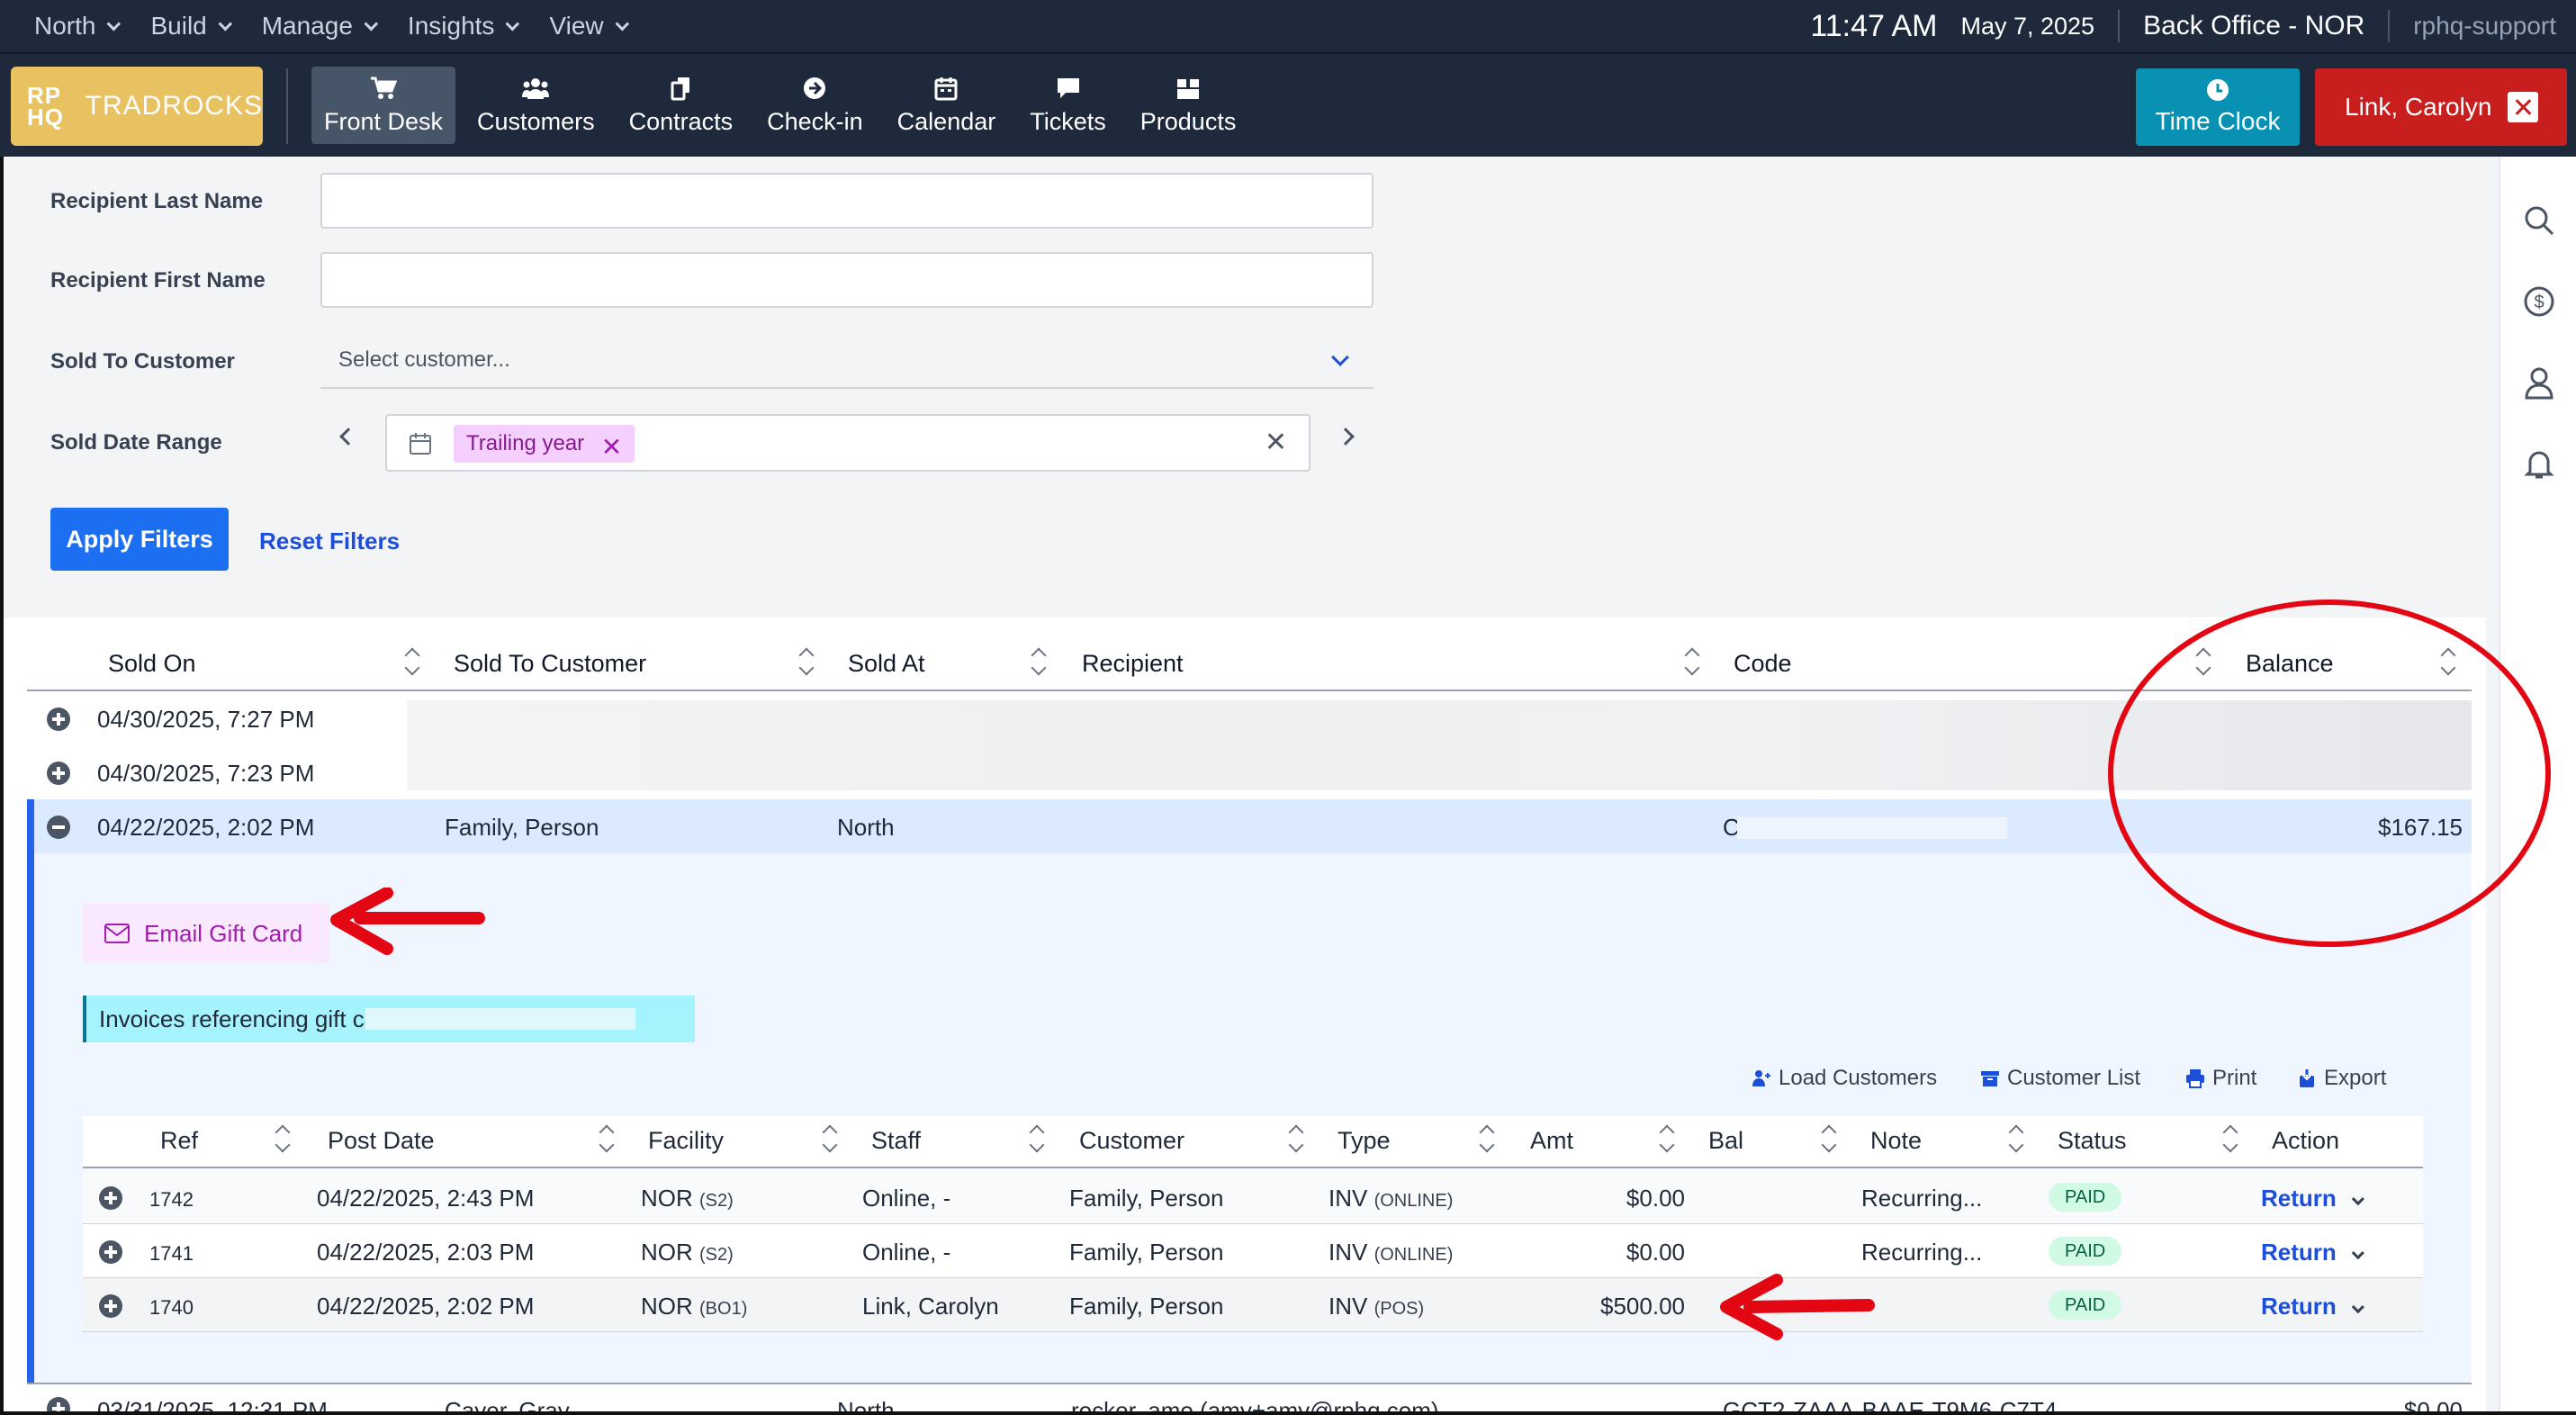  What do you see at coordinates (1725, 1141) in the screenshot?
I see `column-bal: Bal` at bounding box center [1725, 1141].